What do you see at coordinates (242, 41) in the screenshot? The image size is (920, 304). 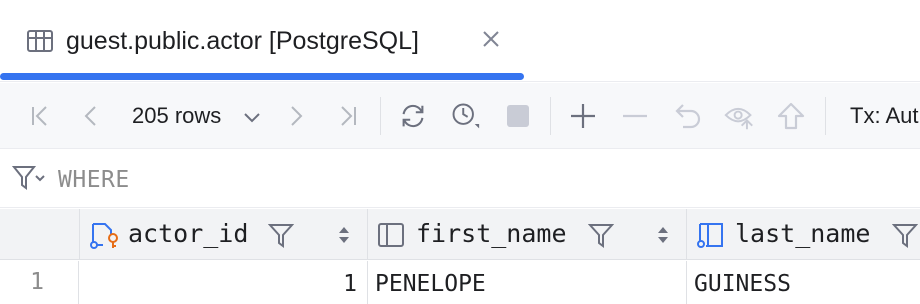 I see `tab-title: guest.public.actor [PostgreSQL]` at bounding box center [242, 41].